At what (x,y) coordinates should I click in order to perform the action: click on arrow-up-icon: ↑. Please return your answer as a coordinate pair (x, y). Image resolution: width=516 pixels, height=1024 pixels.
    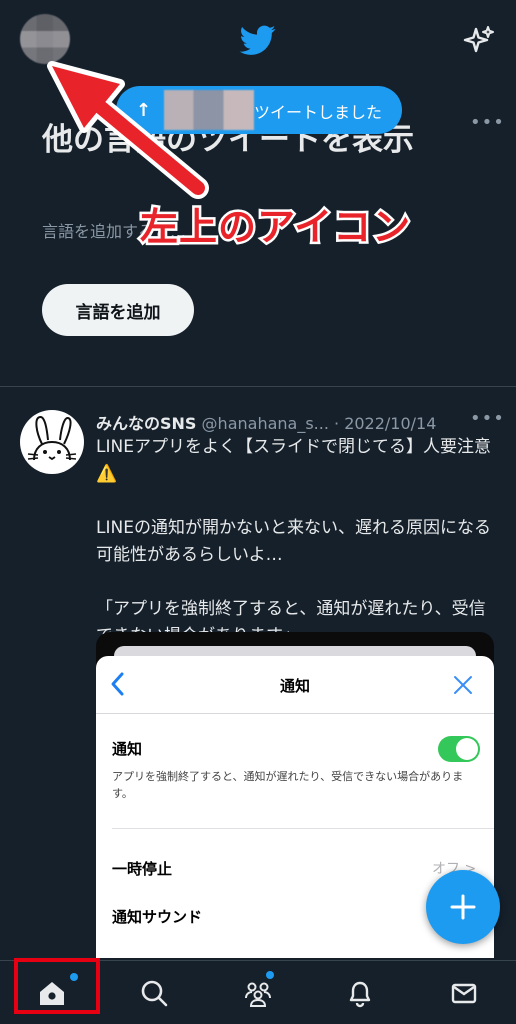
    Looking at the image, I should click on (144, 110).